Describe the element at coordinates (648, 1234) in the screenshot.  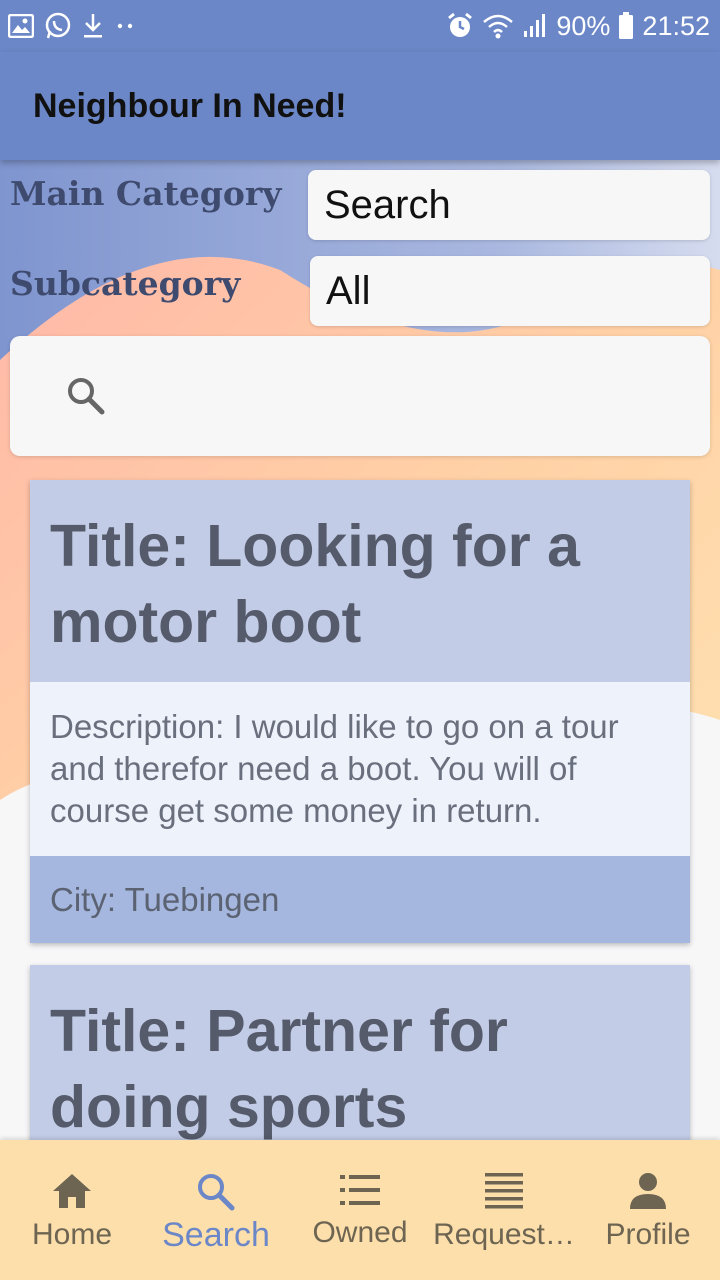
I see `nav-profile-label: Profile` at that location.